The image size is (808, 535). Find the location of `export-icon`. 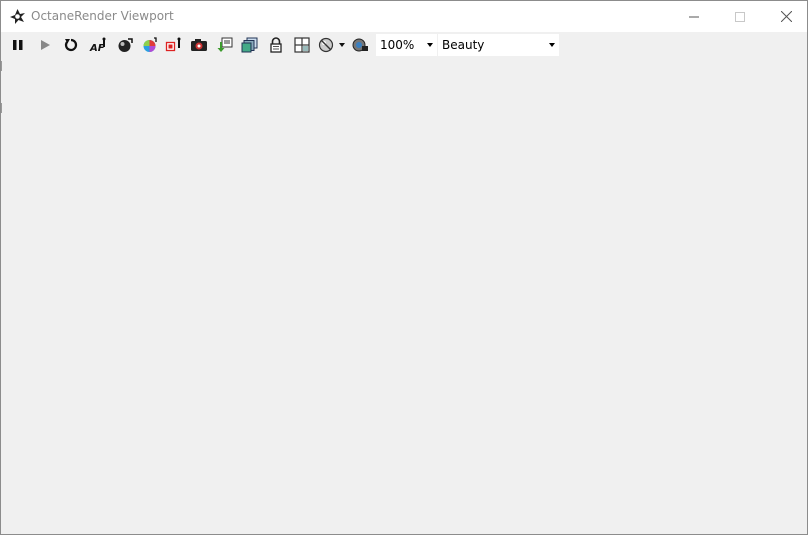

export-icon is located at coordinates (225, 45).